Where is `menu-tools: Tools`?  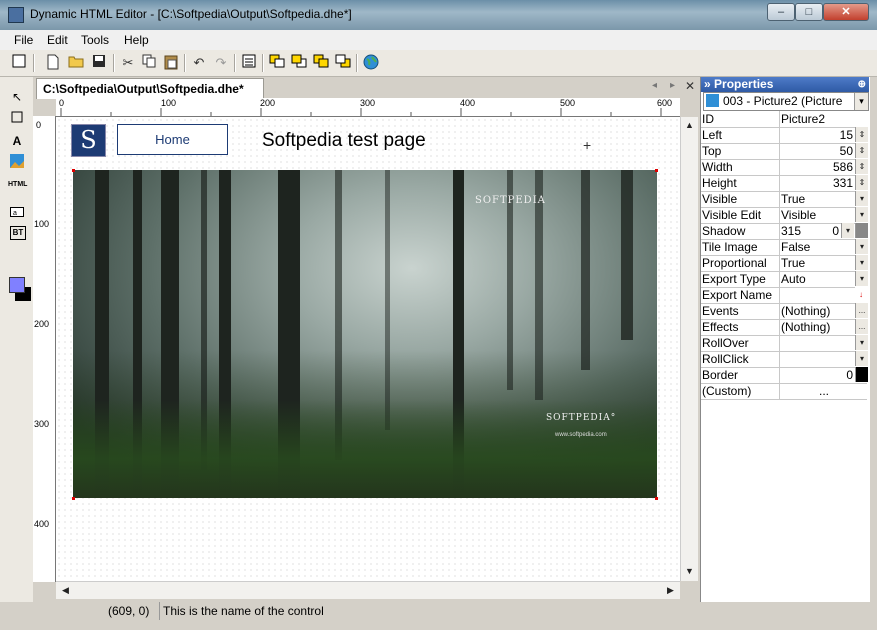 menu-tools: Tools is located at coordinates (95, 40).